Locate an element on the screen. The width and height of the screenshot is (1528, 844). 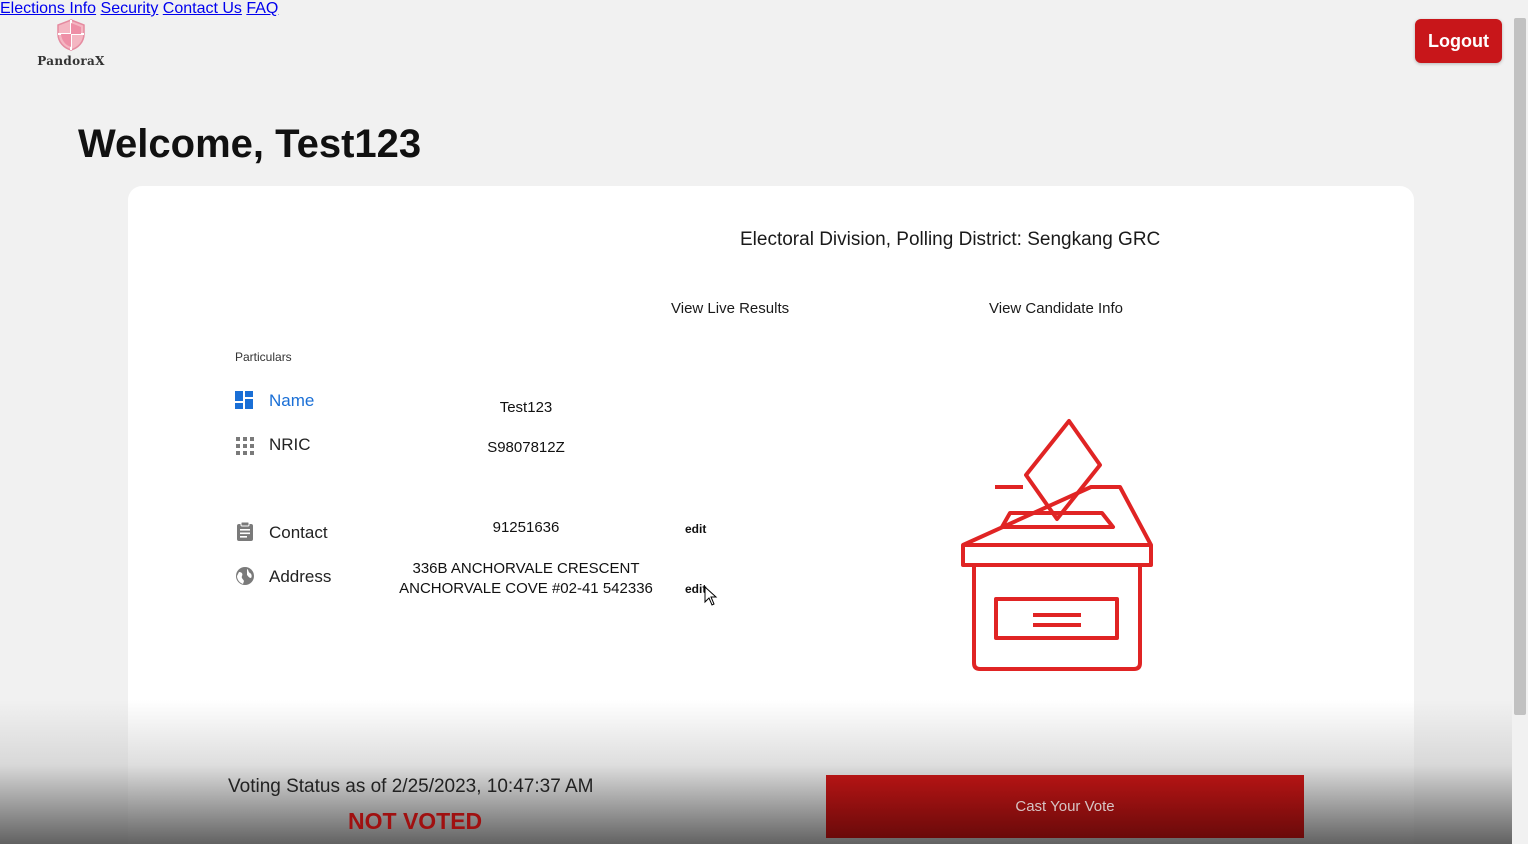
clipboard-icon is located at coordinates (245, 531).